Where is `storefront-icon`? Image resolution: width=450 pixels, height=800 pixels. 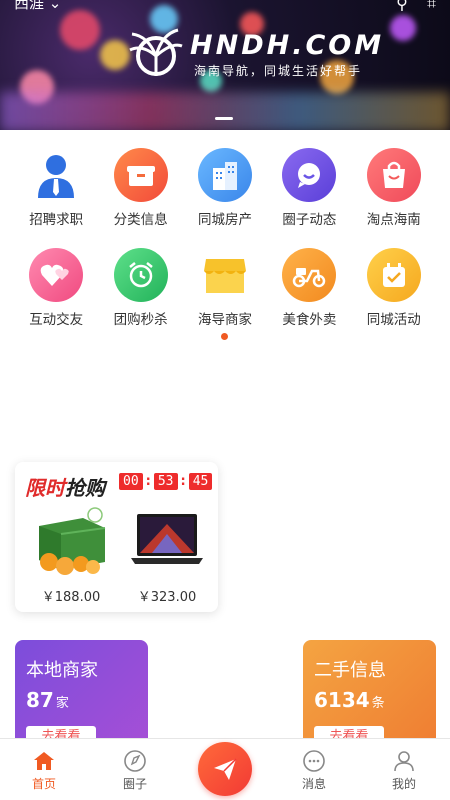 storefront-icon is located at coordinates (225, 275).